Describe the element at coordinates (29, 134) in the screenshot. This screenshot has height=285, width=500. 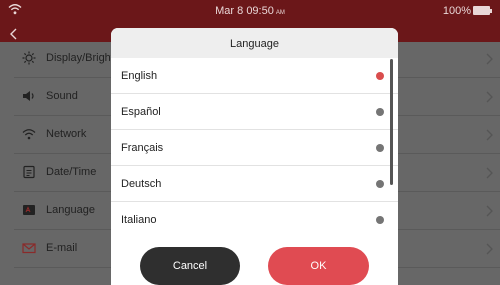
I see `wifi-icon` at that location.